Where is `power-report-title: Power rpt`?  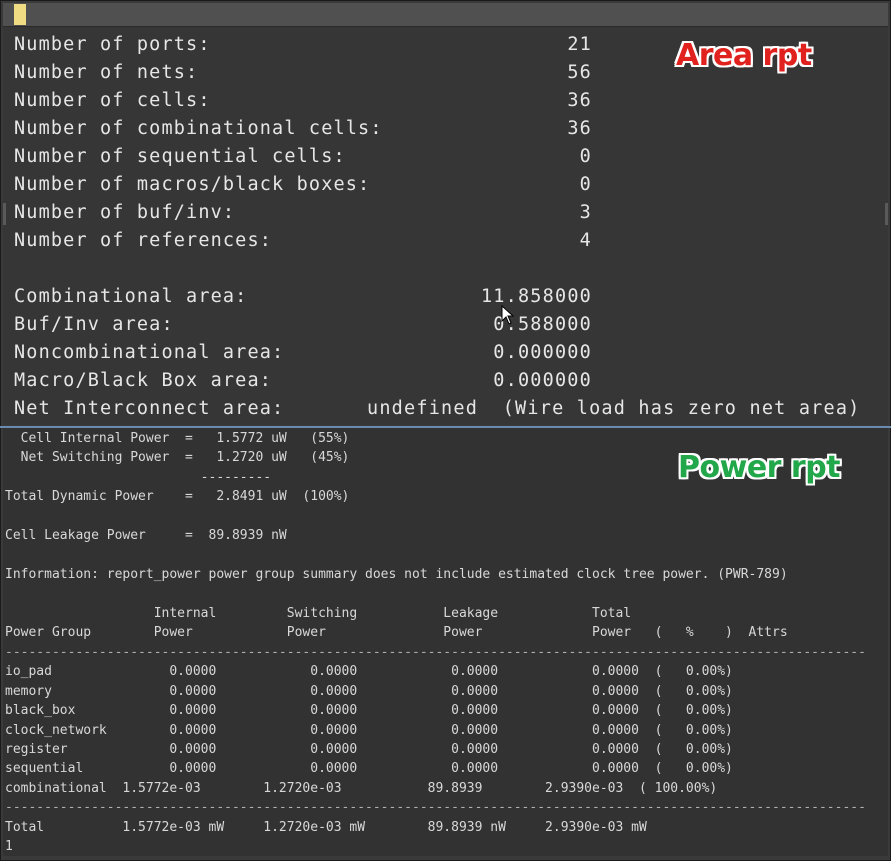
power-report-title: Power rpt is located at coordinates (759, 467).